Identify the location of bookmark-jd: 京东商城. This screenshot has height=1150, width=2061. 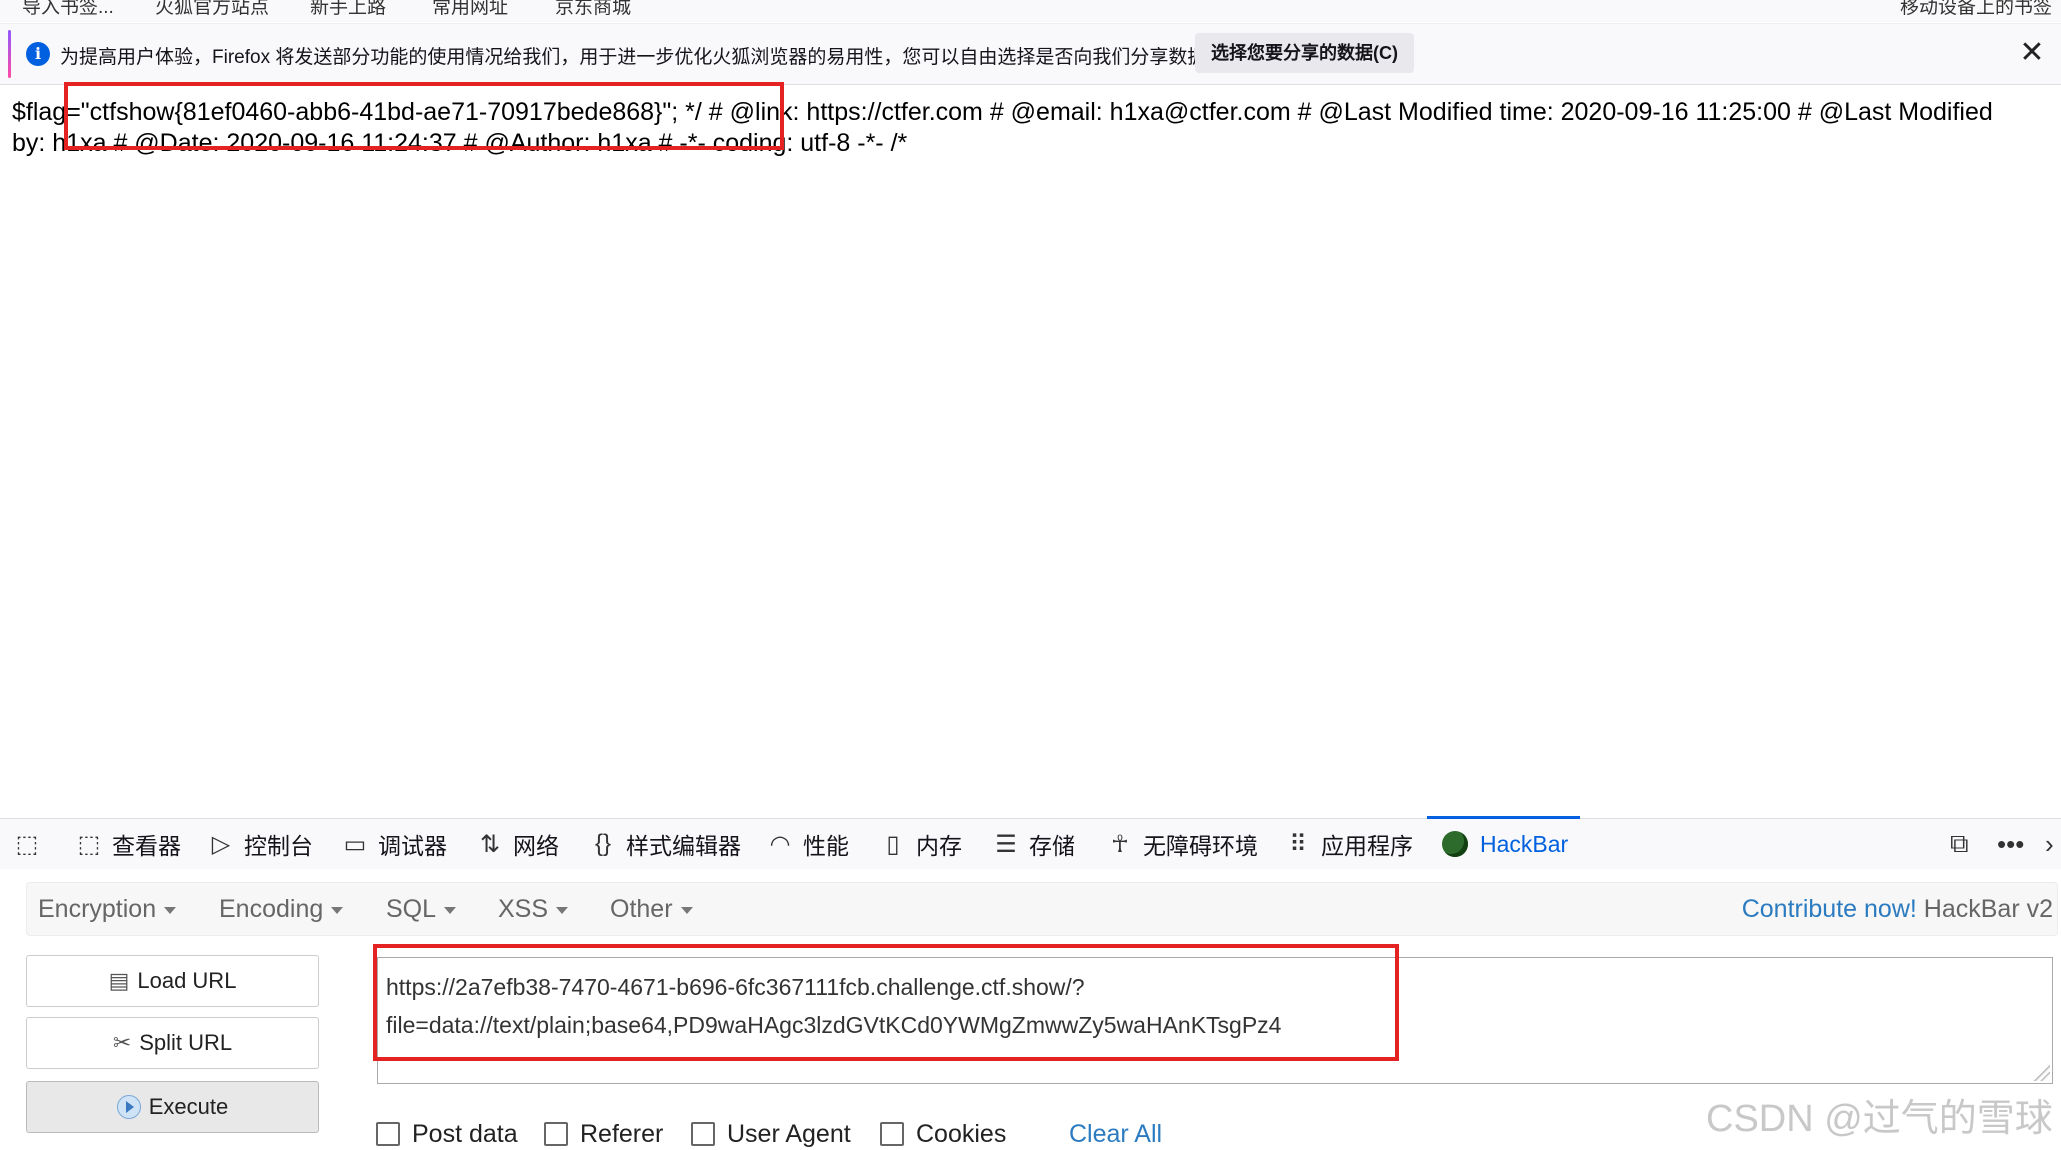
(593, 9).